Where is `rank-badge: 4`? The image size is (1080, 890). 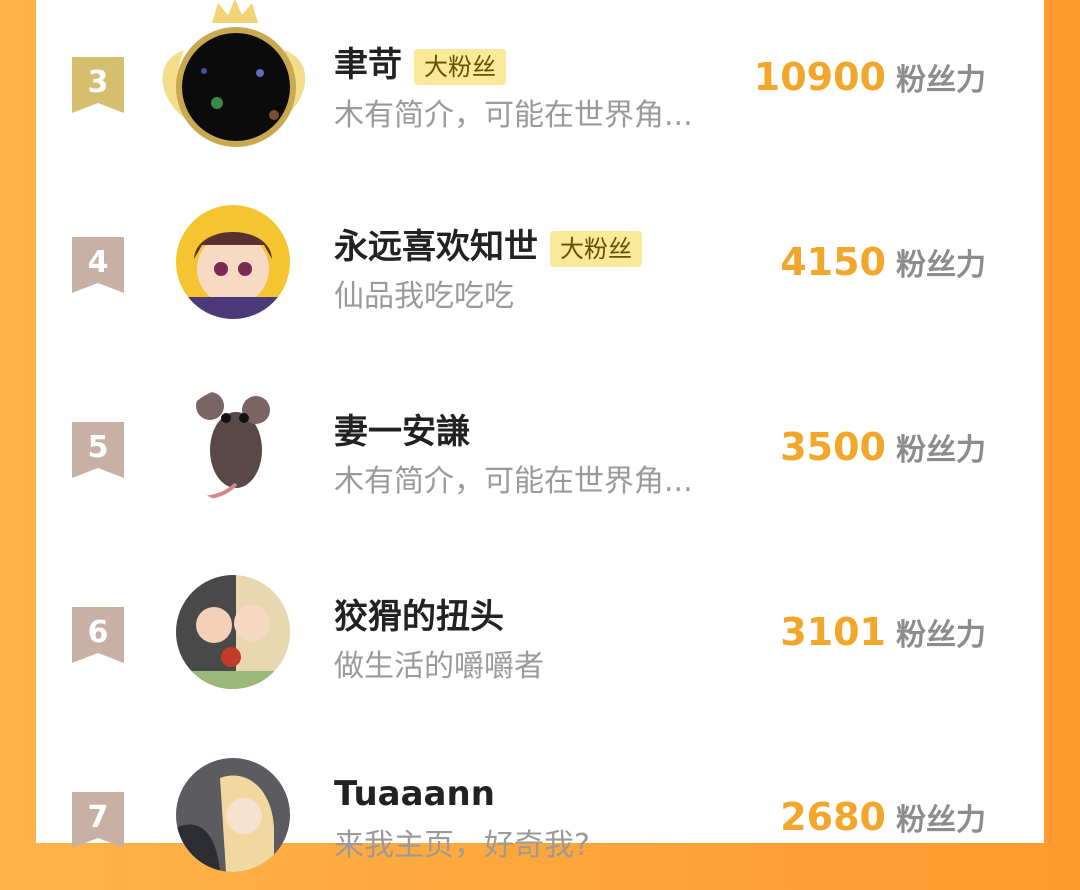 rank-badge: 4 is located at coordinates (98, 265).